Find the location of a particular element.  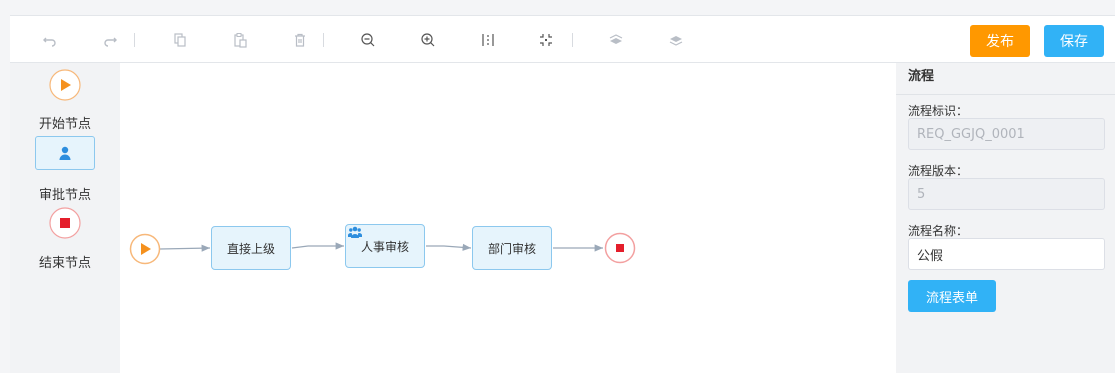

publish-button: 发布 is located at coordinates (1000, 41).